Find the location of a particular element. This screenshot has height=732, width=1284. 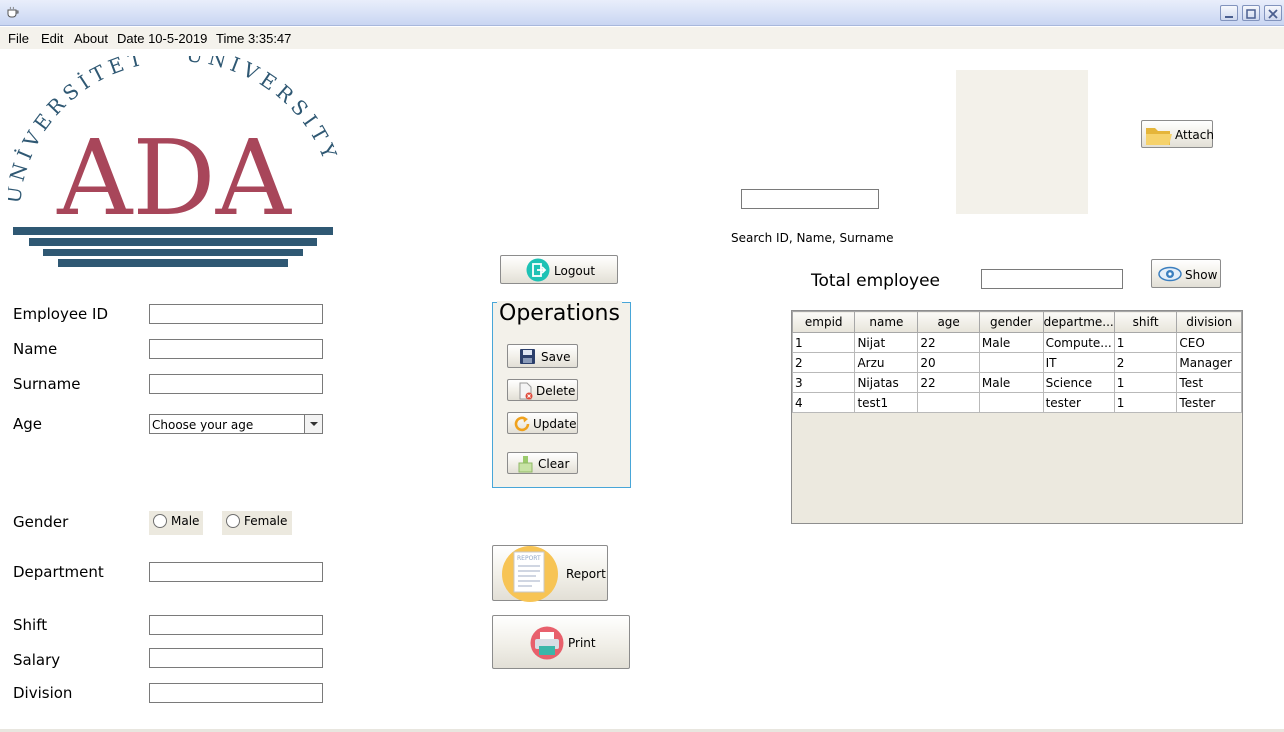

surname-input is located at coordinates (236, 384).